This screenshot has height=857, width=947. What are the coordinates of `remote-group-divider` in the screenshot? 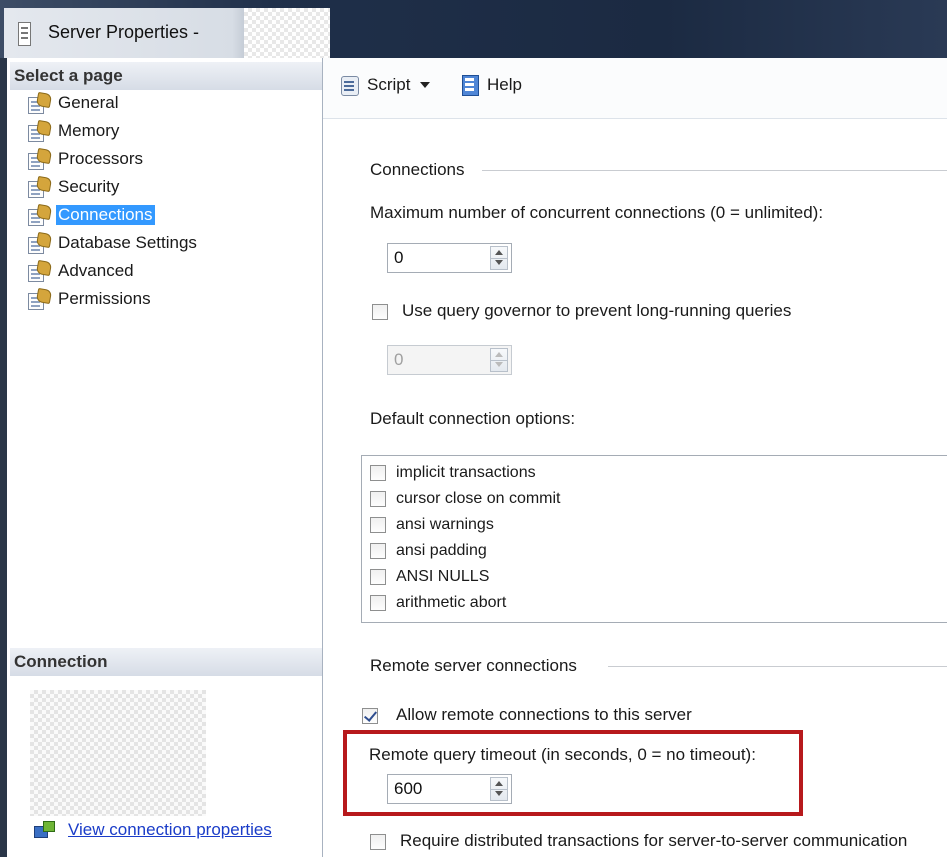 It's located at (777, 666).